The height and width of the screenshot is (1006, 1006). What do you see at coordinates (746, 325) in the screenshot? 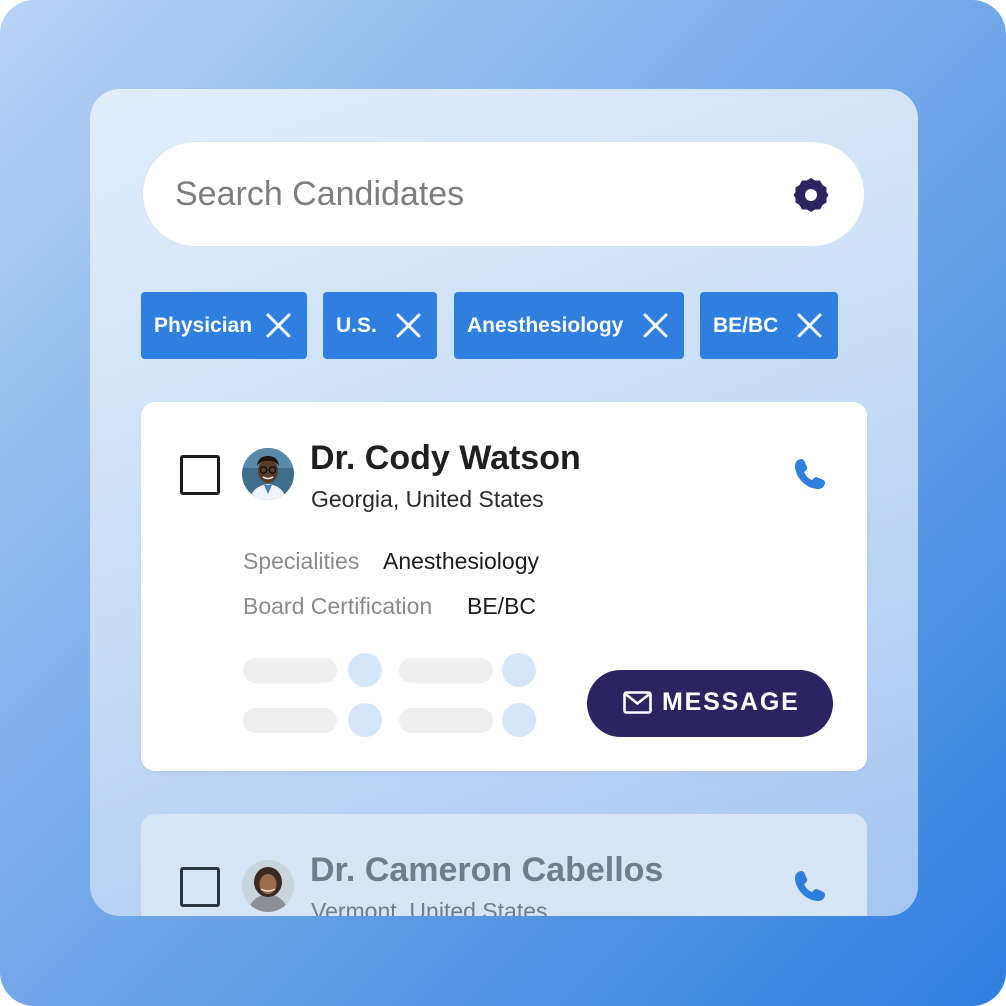
I see `filter-chip-label: BE/BC` at bounding box center [746, 325].